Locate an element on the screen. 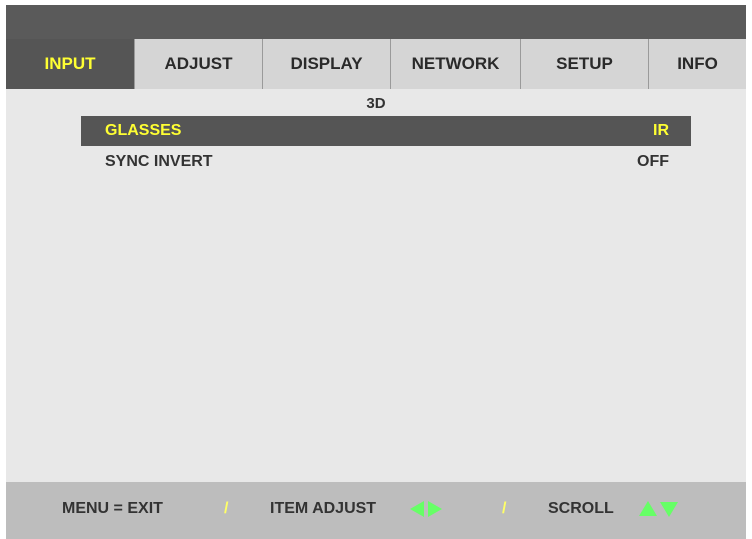 This screenshot has height=539, width=752. tab-adjust-label: ADJUST is located at coordinates (198, 63).